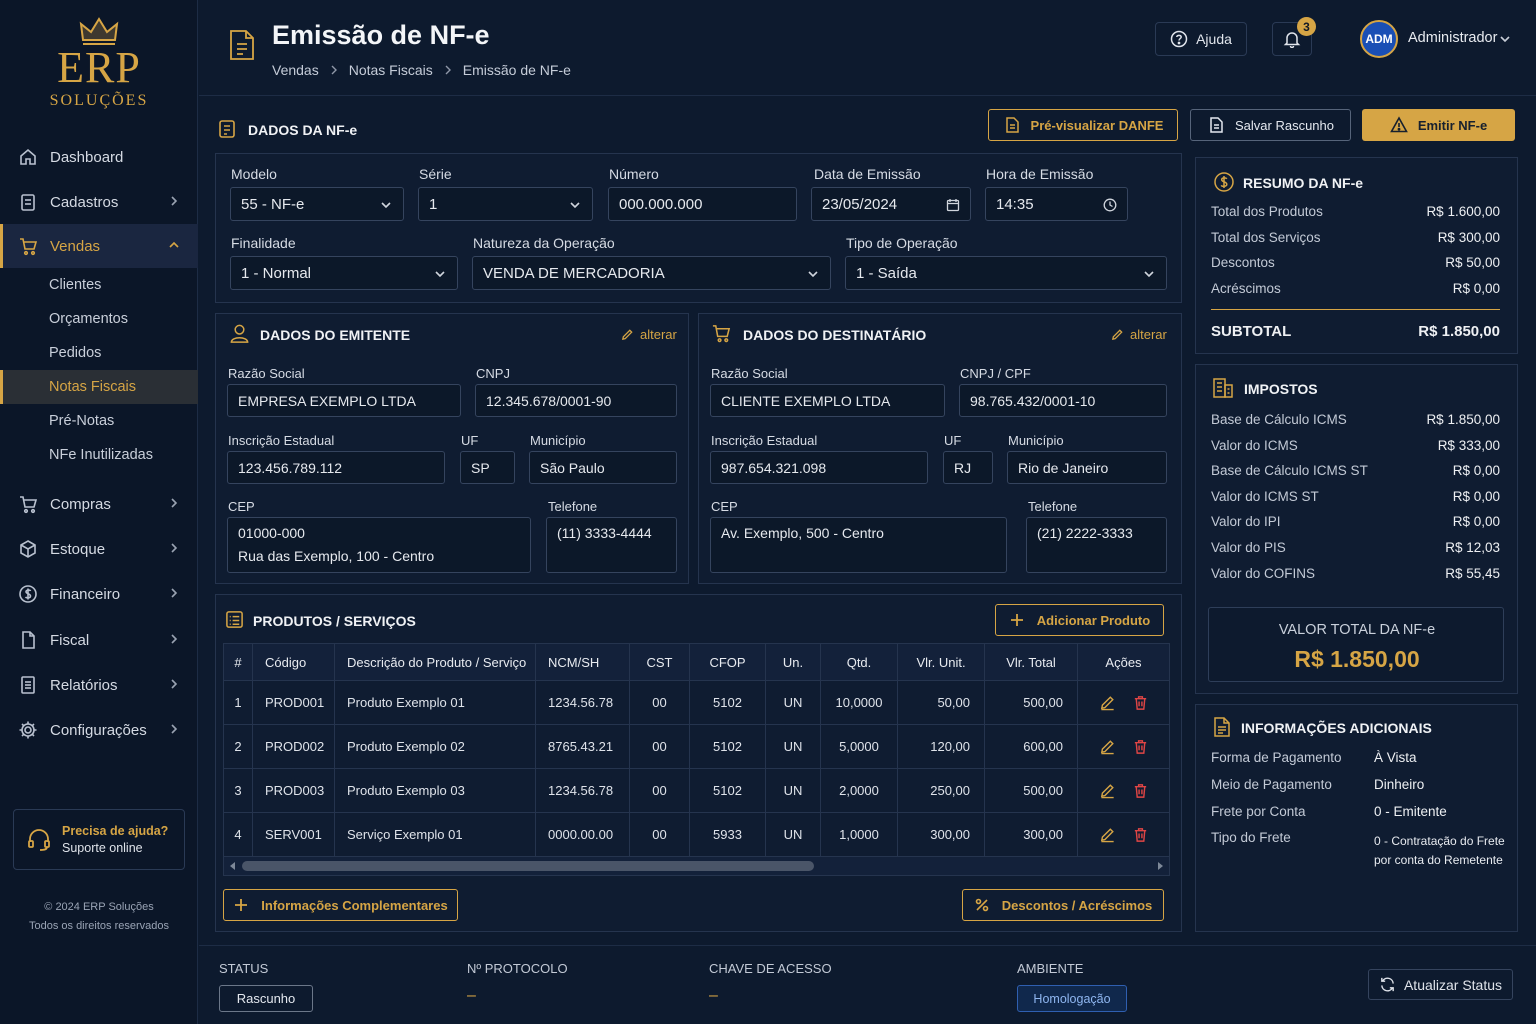 The height and width of the screenshot is (1024, 1536). What do you see at coordinates (1355, 784) in the screenshot?
I see `summary-row: Meio de Pagamento Dinheiro` at bounding box center [1355, 784].